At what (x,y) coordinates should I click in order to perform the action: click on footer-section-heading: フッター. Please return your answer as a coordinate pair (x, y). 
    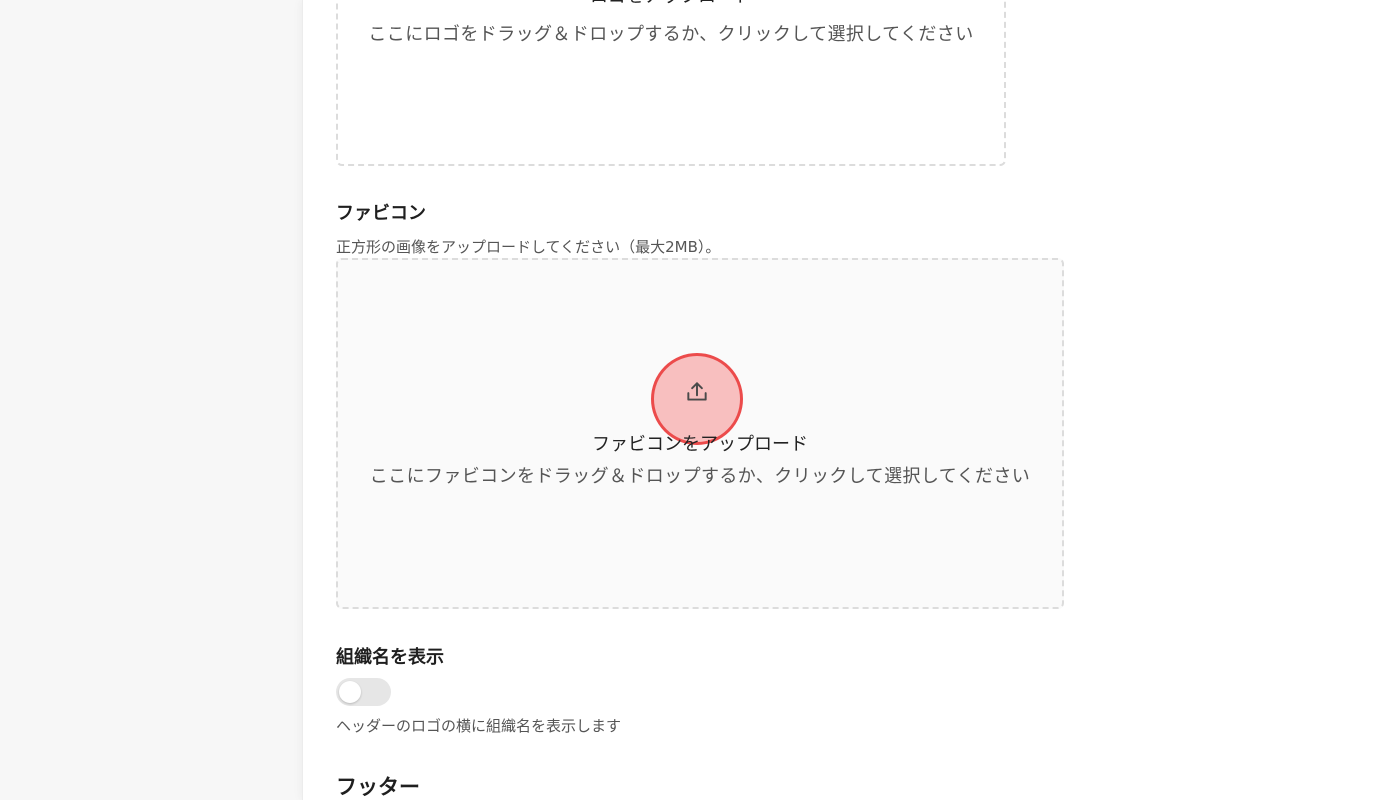
    Looking at the image, I should click on (378, 787).